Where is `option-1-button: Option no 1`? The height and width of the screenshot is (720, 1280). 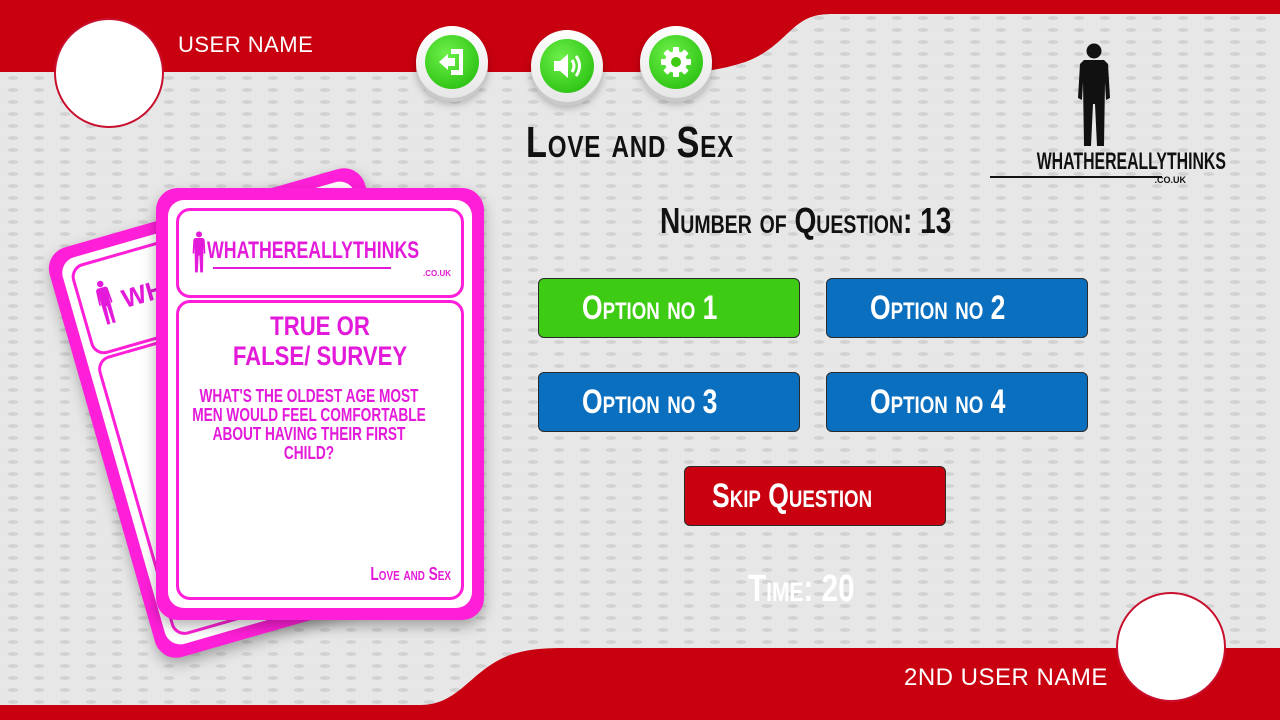 option-1-button: Option no 1 is located at coordinates (669, 308).